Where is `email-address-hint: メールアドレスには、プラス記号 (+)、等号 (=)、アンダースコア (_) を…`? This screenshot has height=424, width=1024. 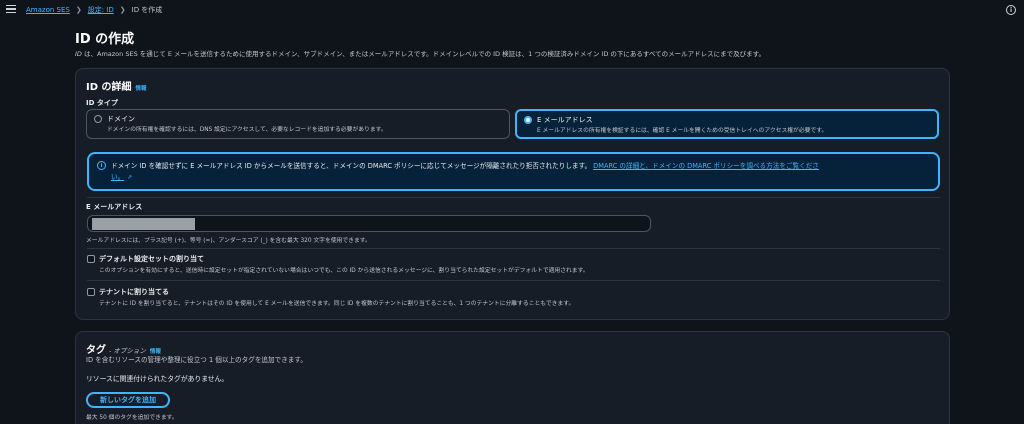 email-address-hint: メールアドレスには、プラス記号 (+)、等号 (=)、アンダースコア (_) を… is located at coordinates (228, 241).